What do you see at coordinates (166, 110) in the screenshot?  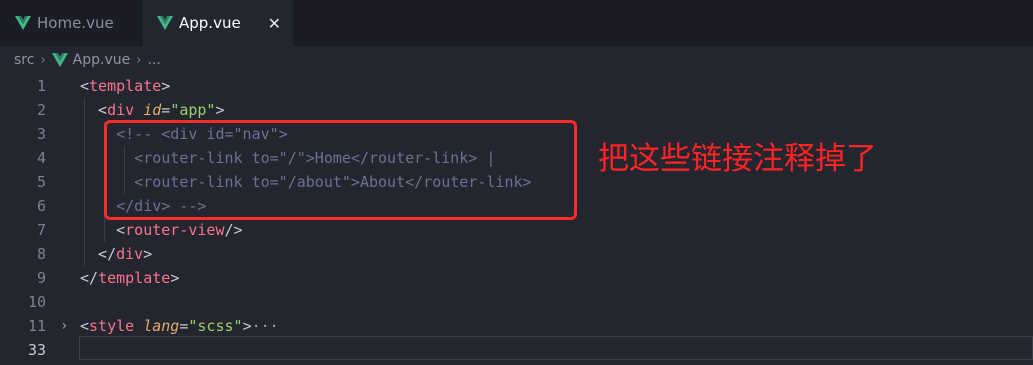 I see `code-token: =` at bounding box center [166, 110].